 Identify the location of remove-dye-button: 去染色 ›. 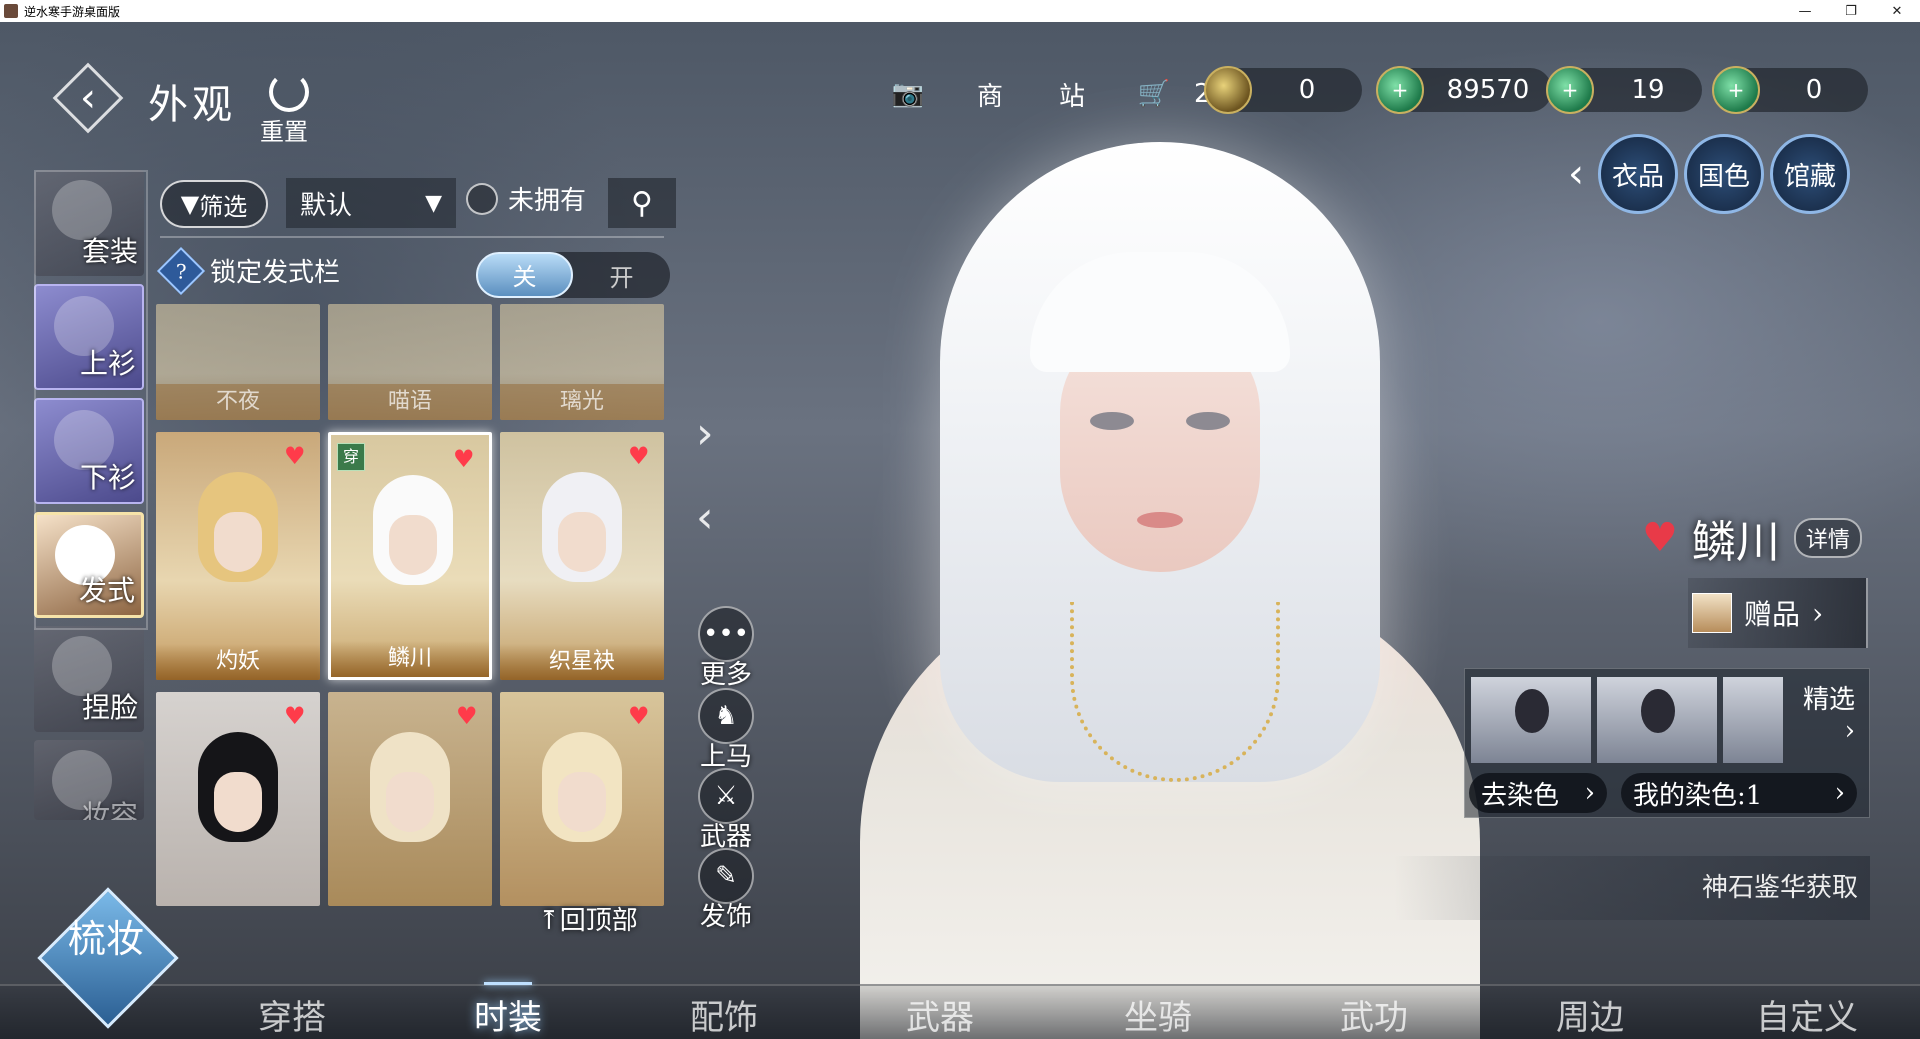
(1538, 793).